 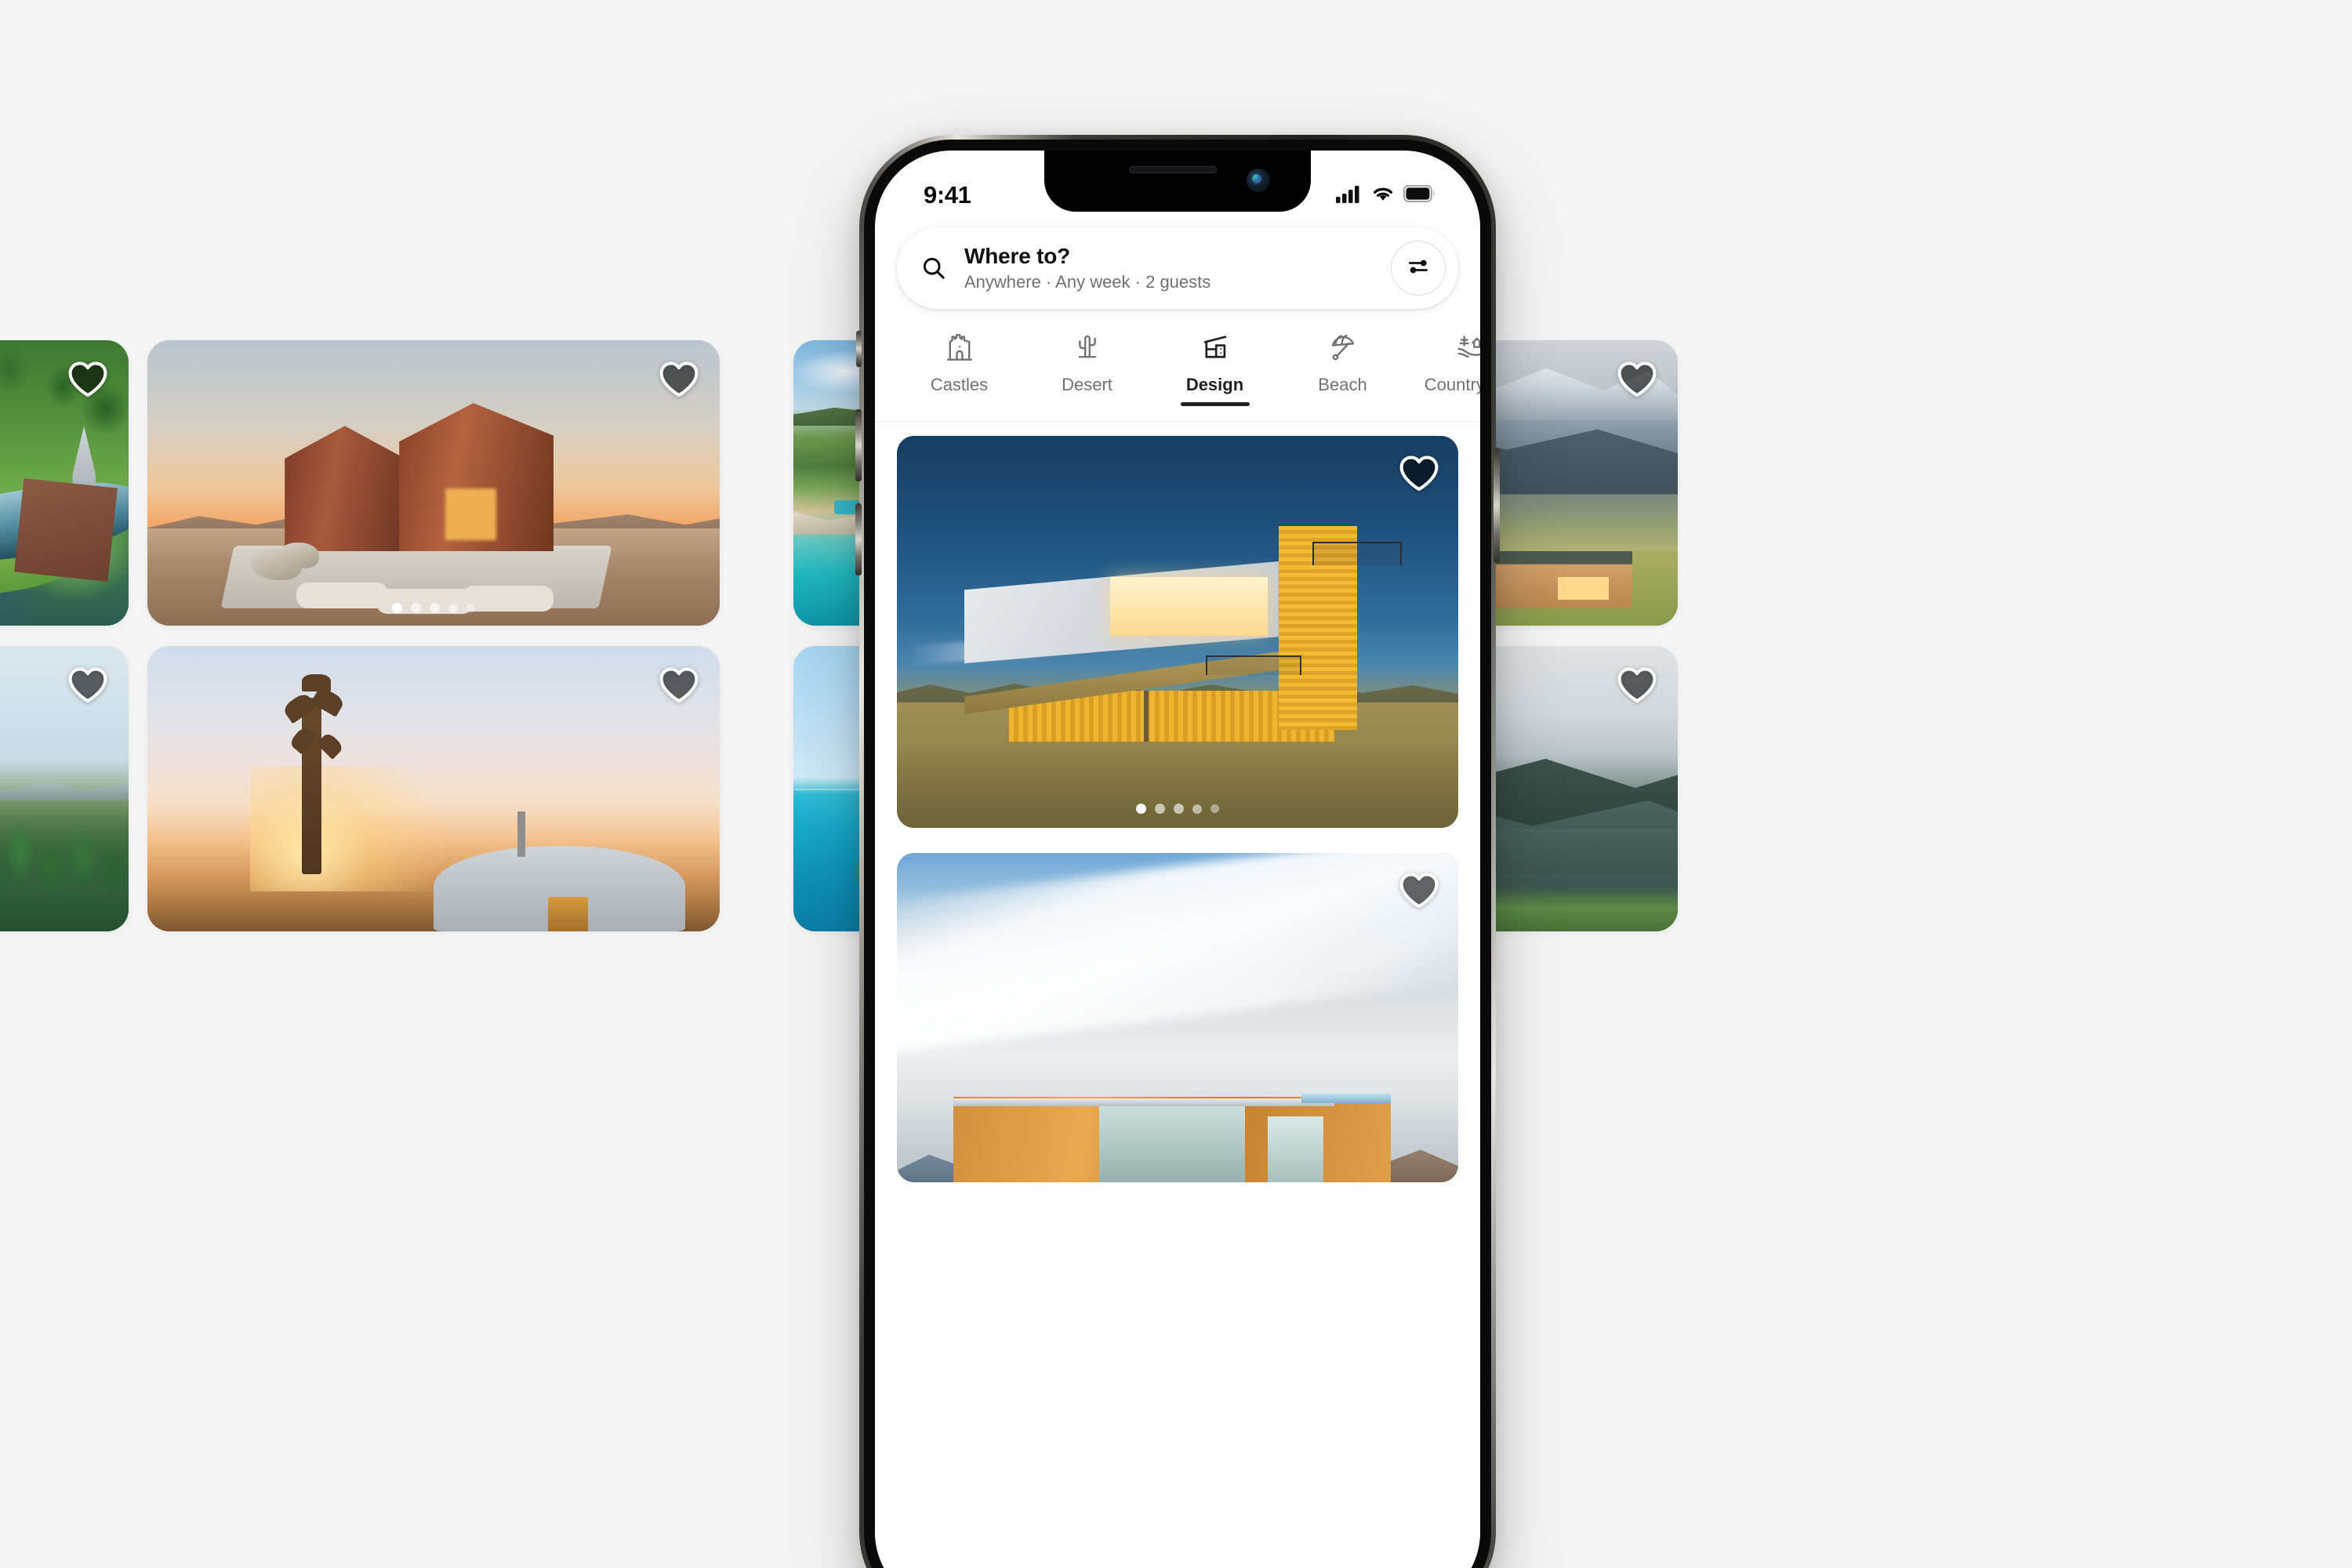 I want to click on category-tab-bar: Castles Desert Design Beach Countr, so click(x=1177, y=370).